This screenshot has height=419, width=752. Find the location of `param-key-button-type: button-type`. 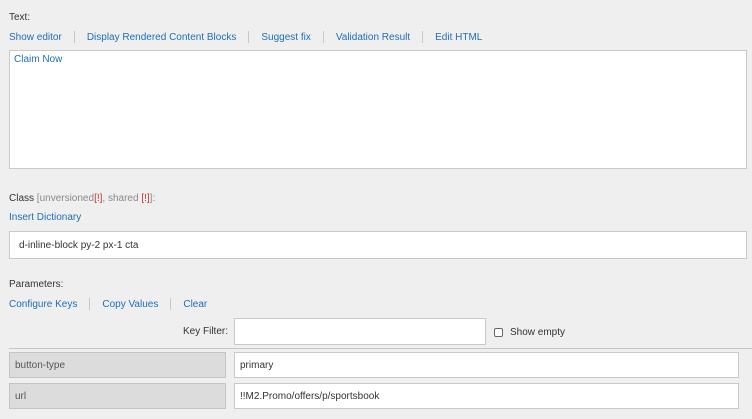

param-key-button-type: button-type is located at coordinates (117, 365).